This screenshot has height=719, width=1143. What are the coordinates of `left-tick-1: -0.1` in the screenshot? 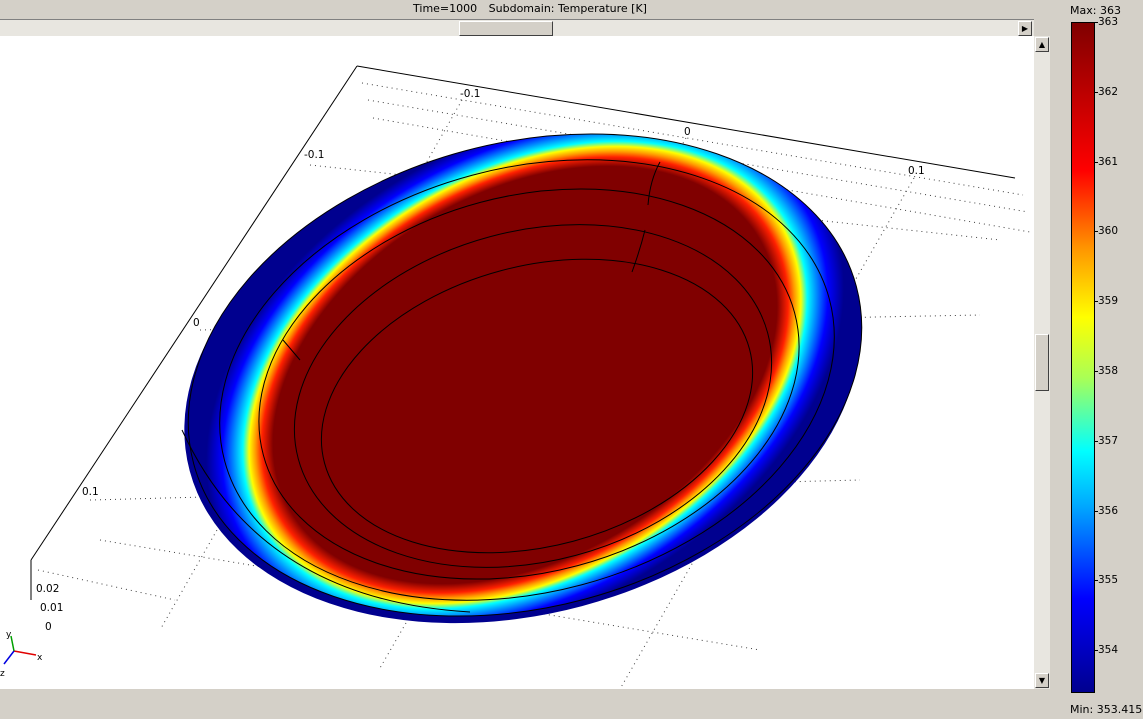 It's located at (314, 155).